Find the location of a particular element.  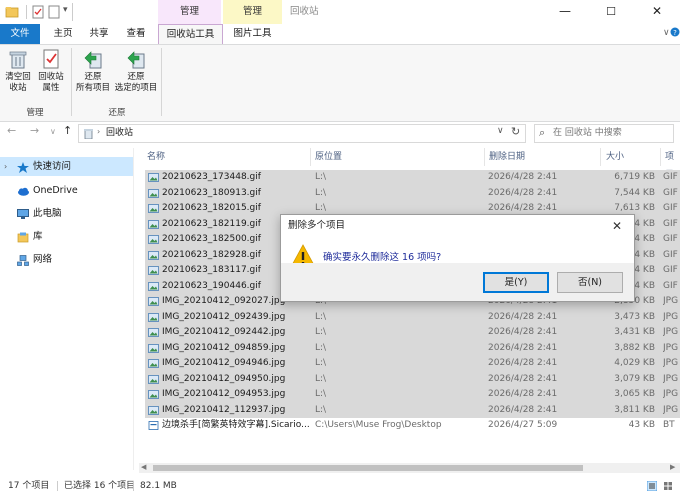

scrollbar-thumb is located at coordinates (368, 468).